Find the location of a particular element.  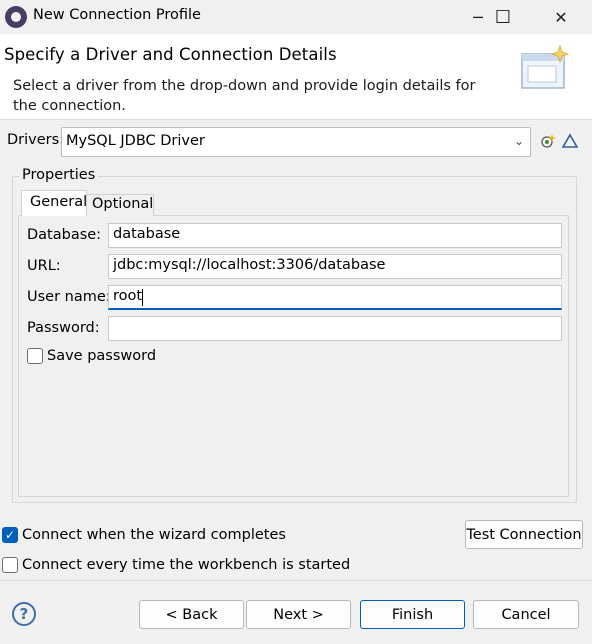

text-cursor is located at coordinates (142, 297).